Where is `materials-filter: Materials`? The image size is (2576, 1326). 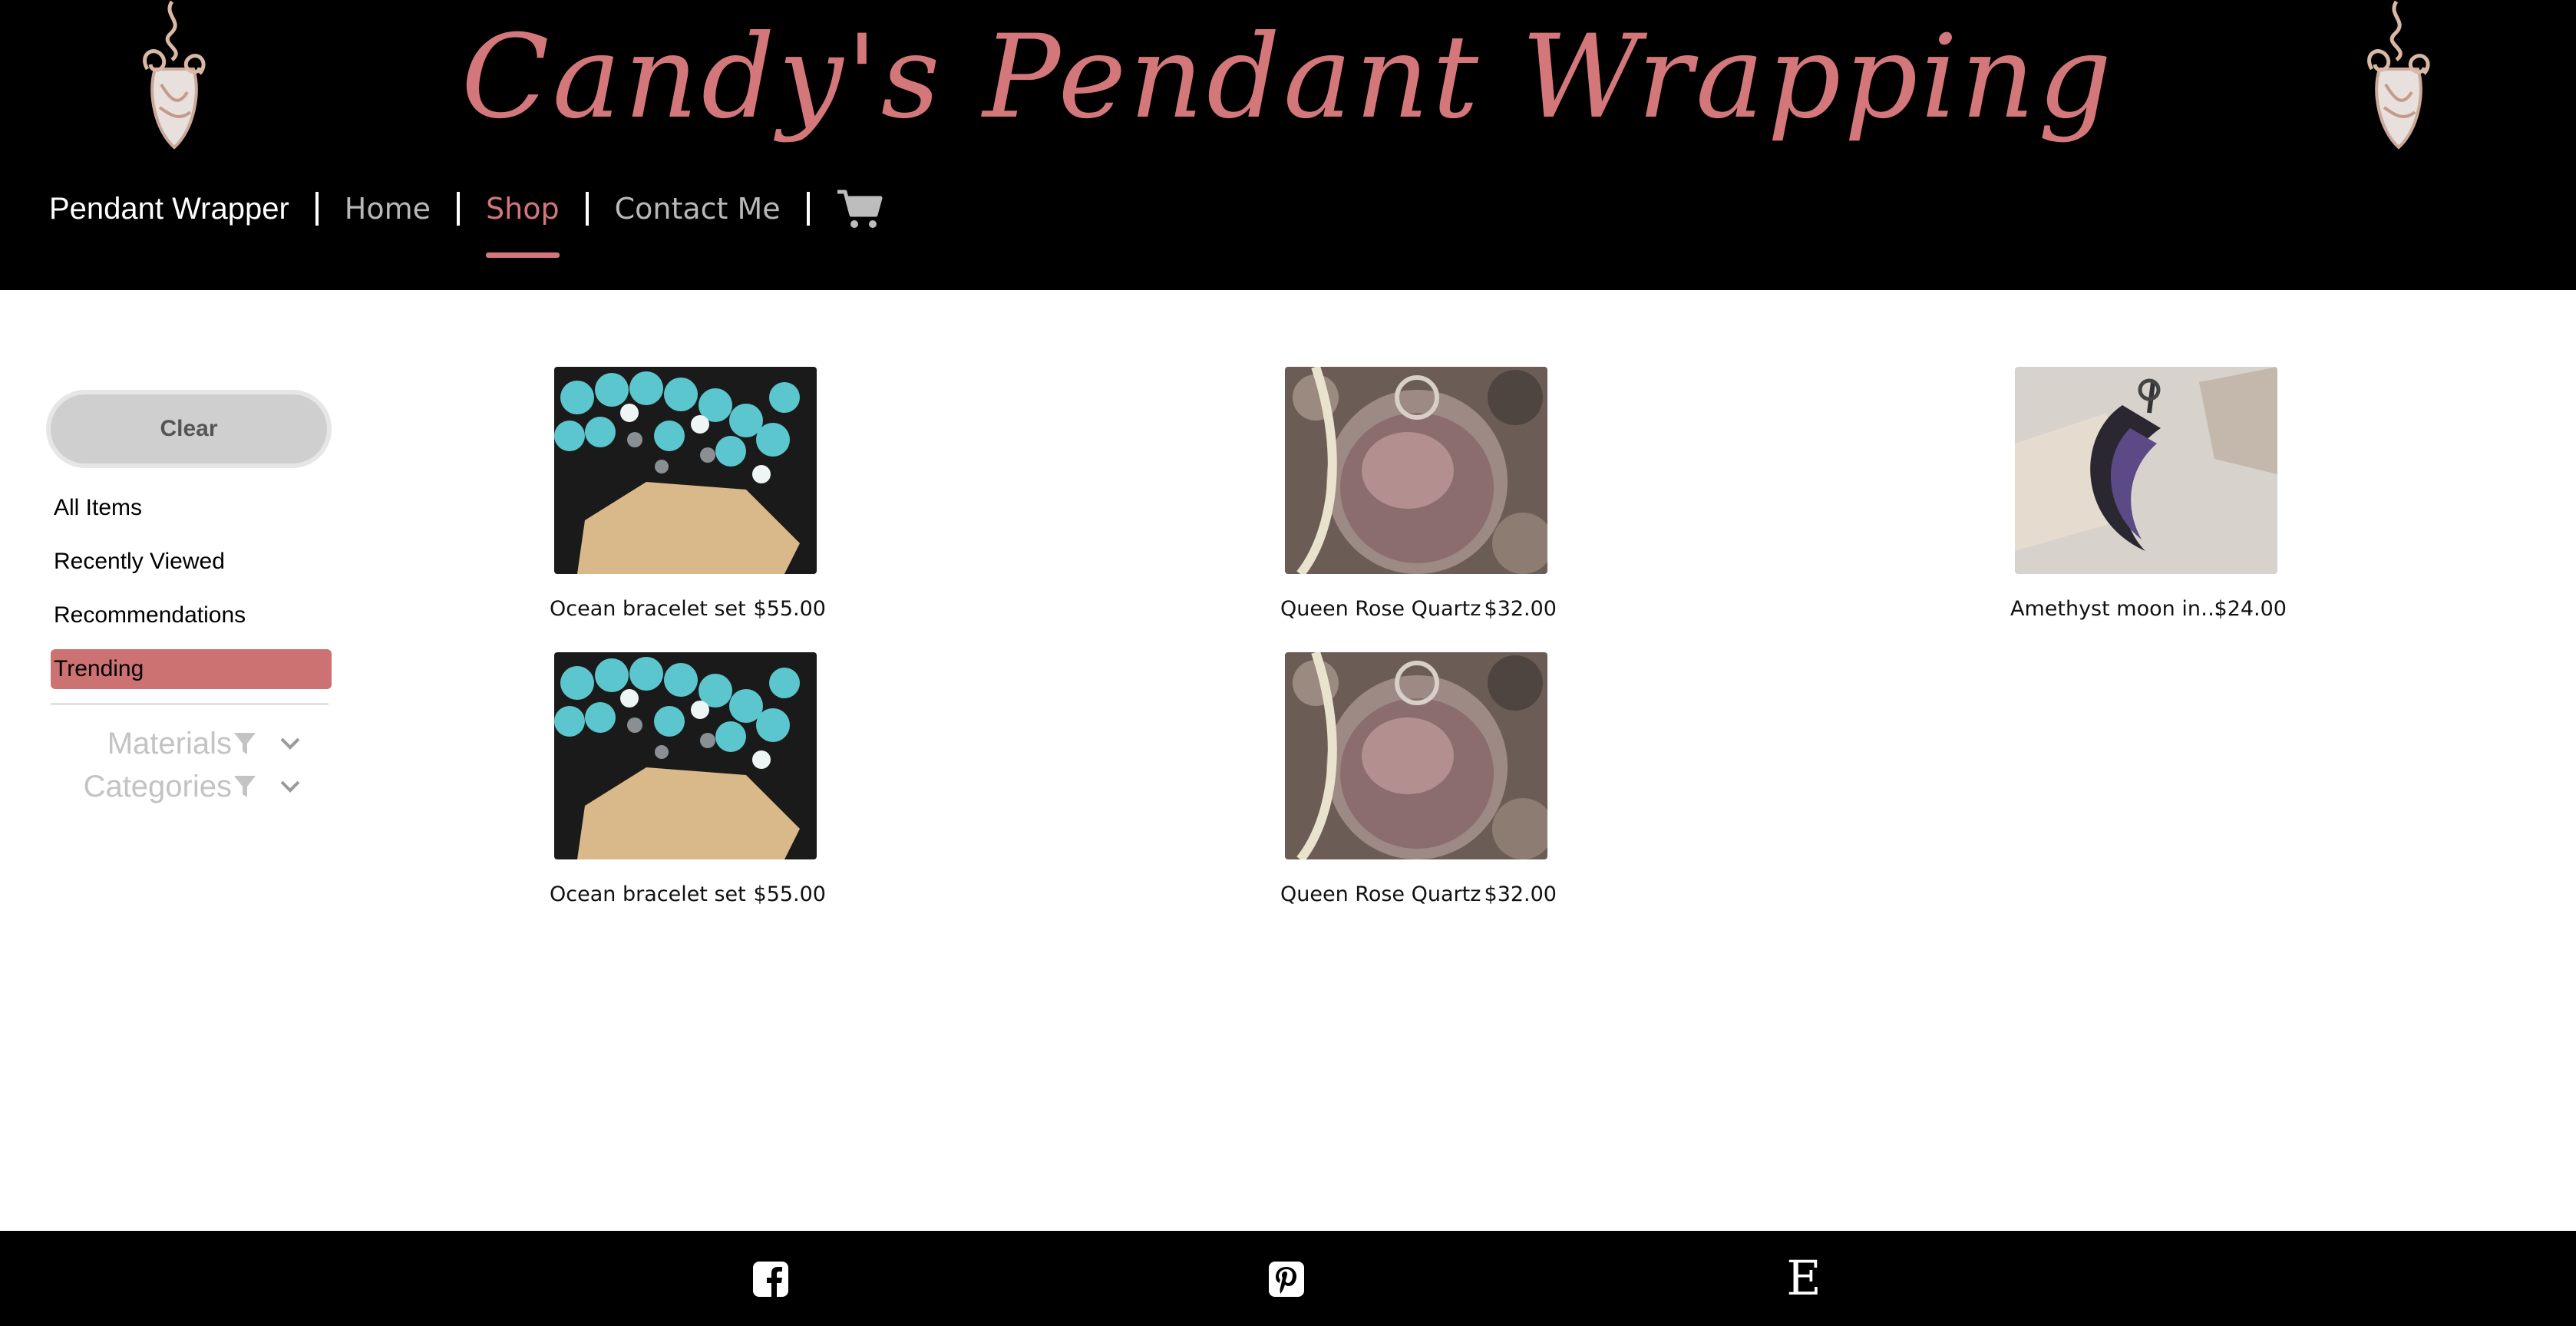
materials-filter: Materials is located at coordinates (189, 744).